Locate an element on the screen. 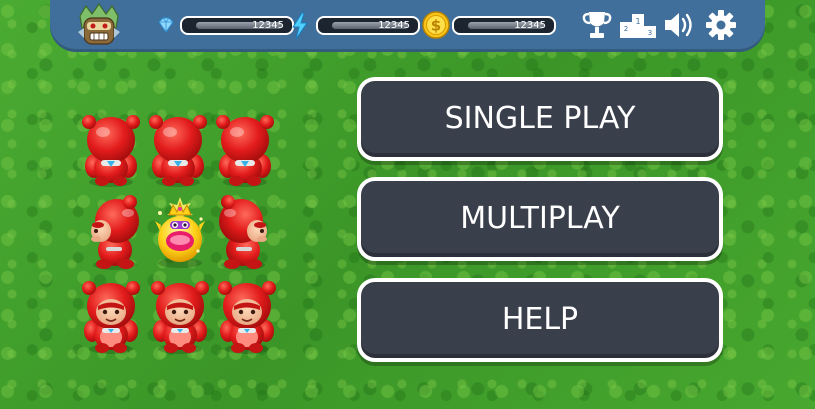  help-button: HELP is located at coordinates (540, 320).